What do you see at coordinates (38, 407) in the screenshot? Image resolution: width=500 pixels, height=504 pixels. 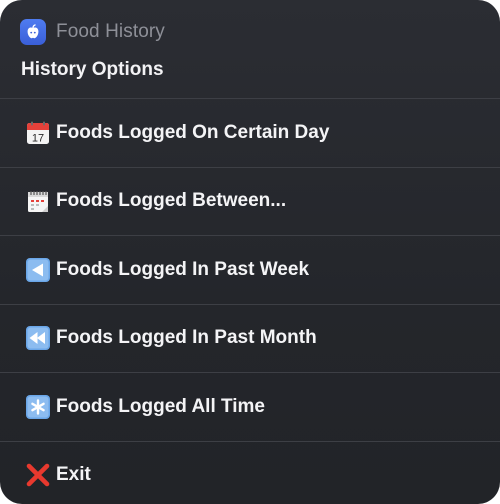 I see `asterisk-icon` at bounding box center [38, 407].